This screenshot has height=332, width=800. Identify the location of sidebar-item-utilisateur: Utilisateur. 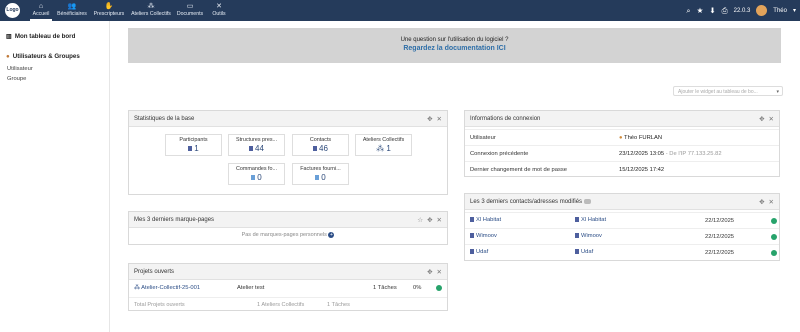
(20, 69).